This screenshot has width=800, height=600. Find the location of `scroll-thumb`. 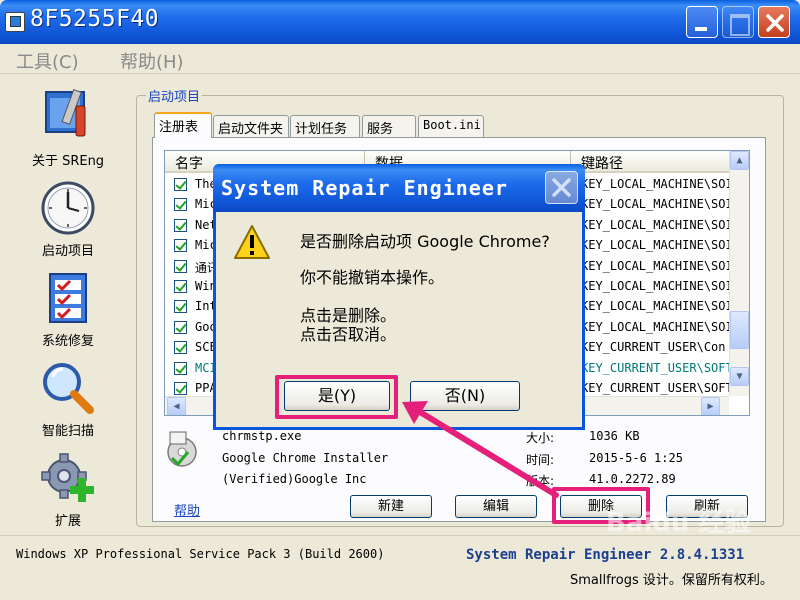

scroll-thumb is located at coordinates (739, 330).